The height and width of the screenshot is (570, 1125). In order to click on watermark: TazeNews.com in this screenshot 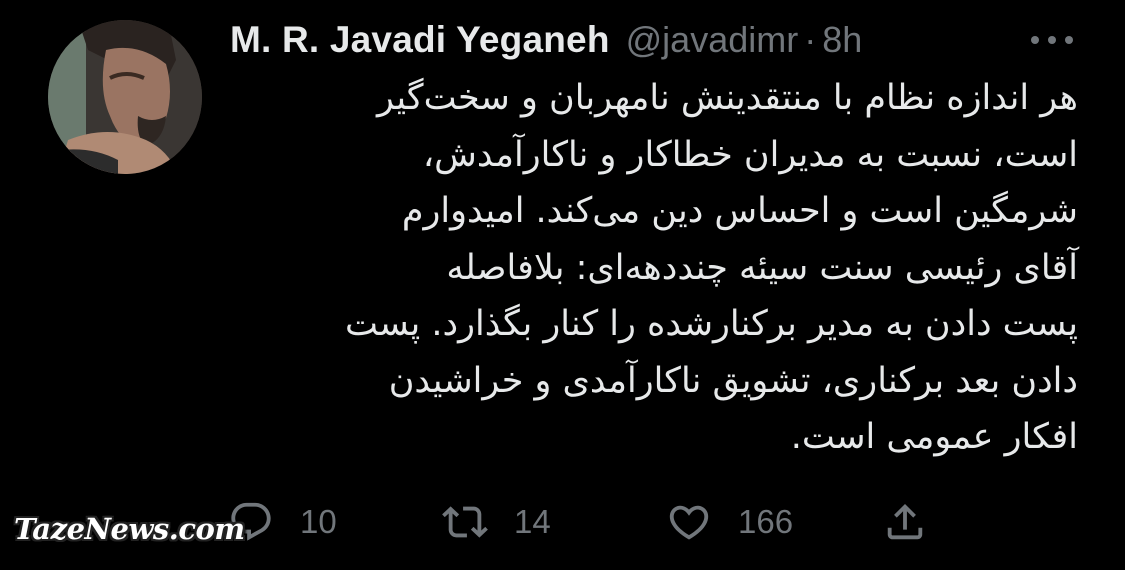, I will do `click(129, 529)`.